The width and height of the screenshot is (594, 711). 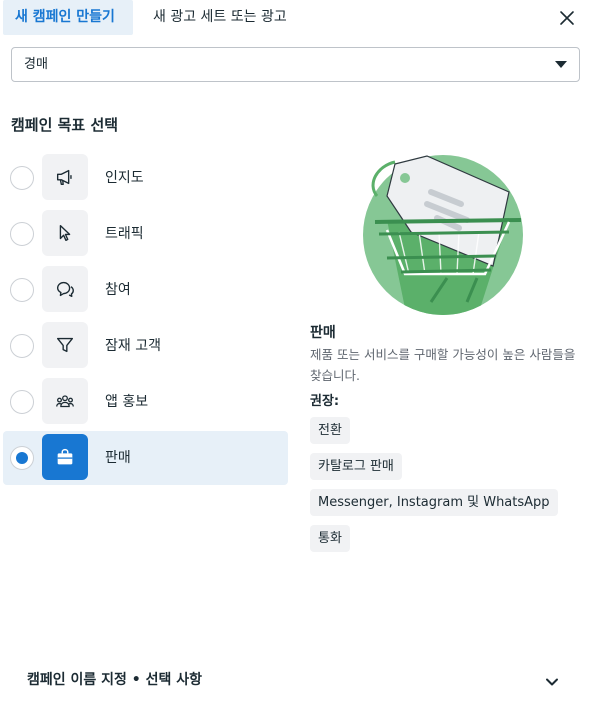 What do you see at coordinates (567, 18) in the screenshot?
I see `close-icon` at bounding box center [567, 18].